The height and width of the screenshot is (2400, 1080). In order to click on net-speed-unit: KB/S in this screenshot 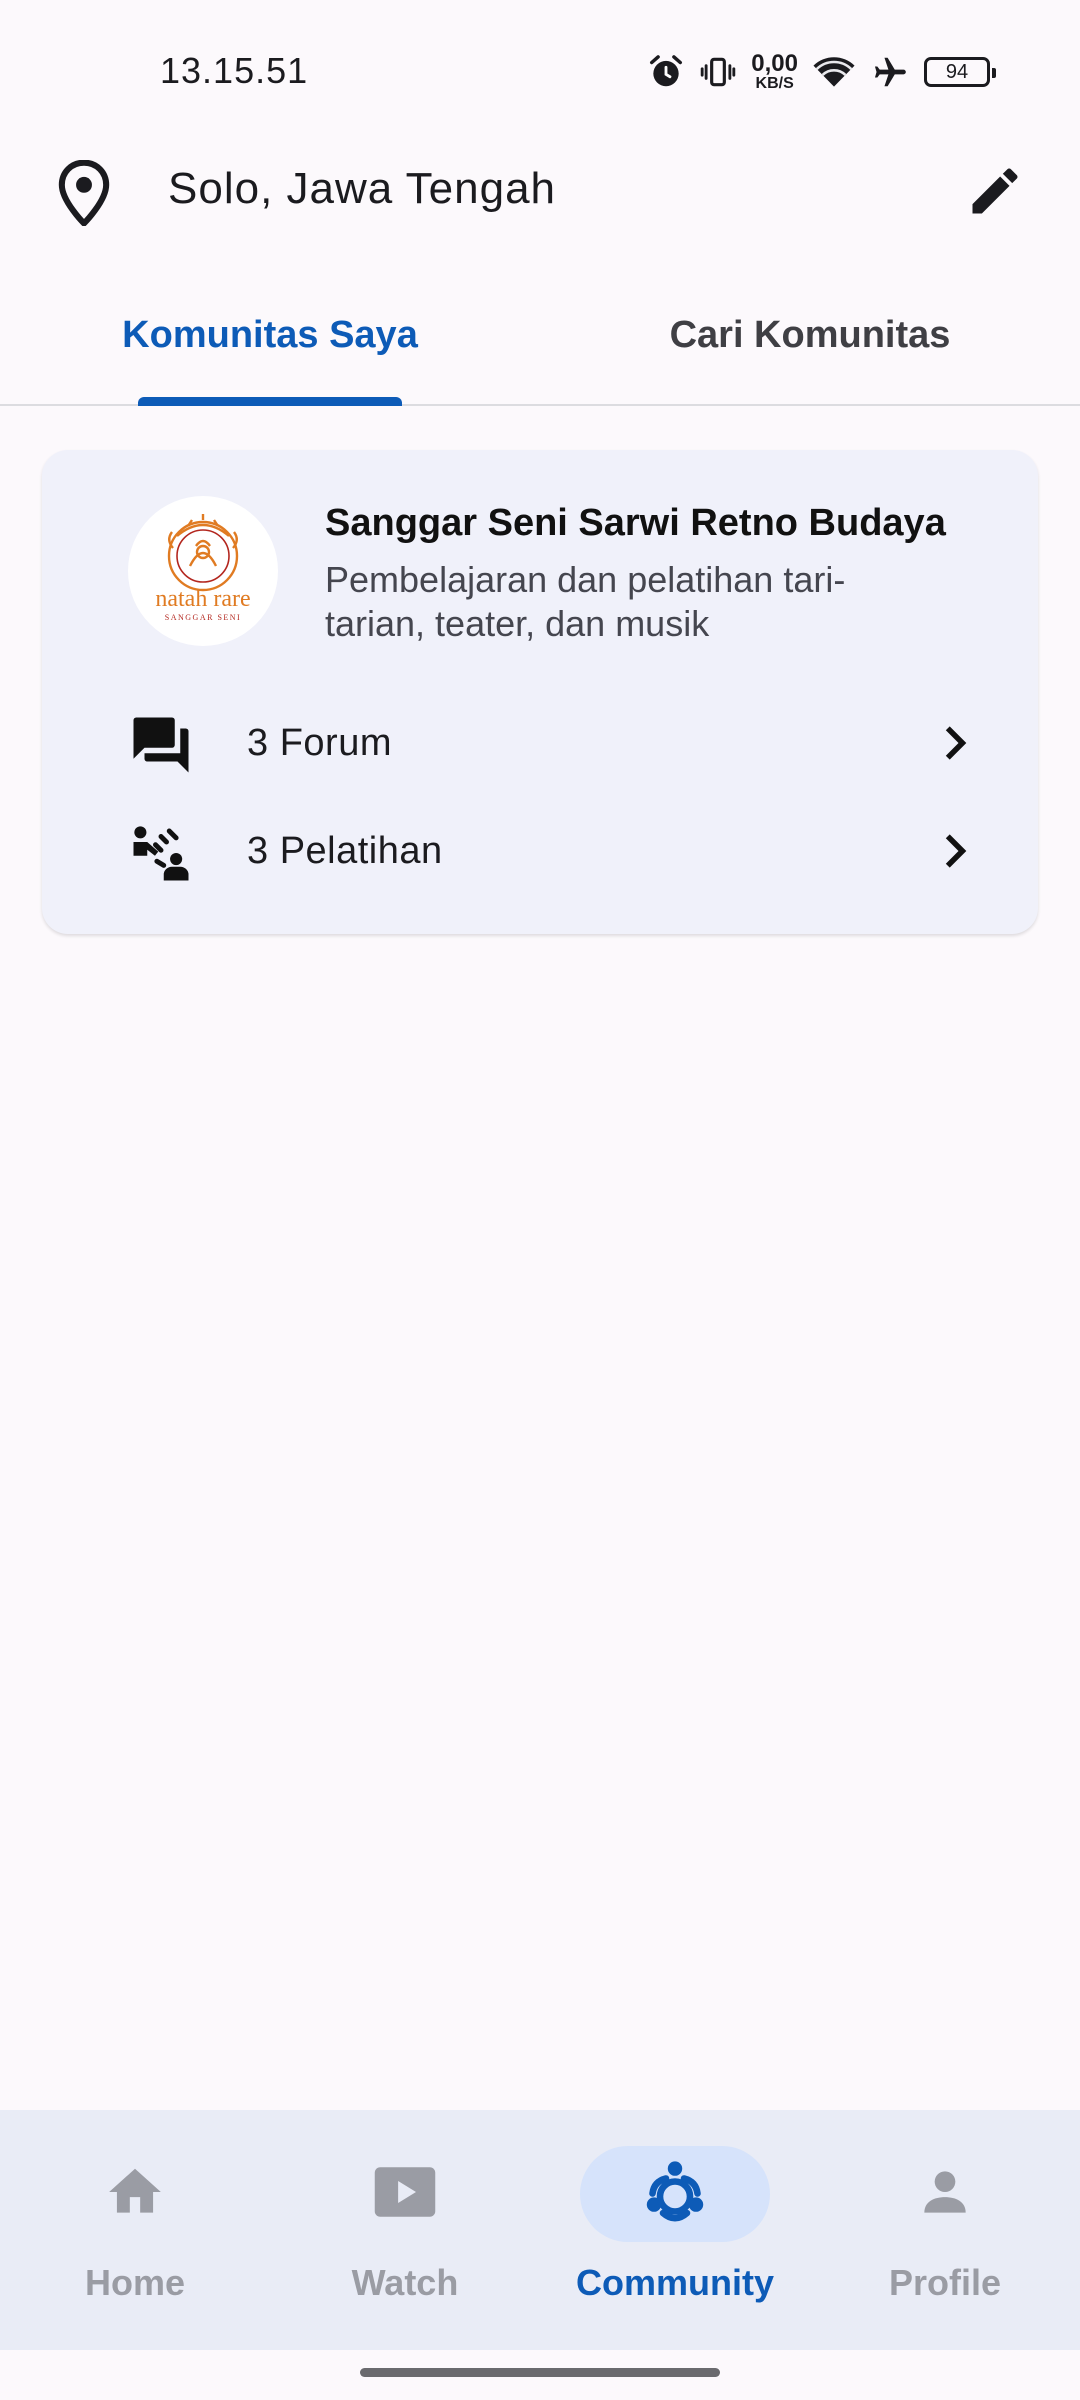, I will do `click(774, 83)`.